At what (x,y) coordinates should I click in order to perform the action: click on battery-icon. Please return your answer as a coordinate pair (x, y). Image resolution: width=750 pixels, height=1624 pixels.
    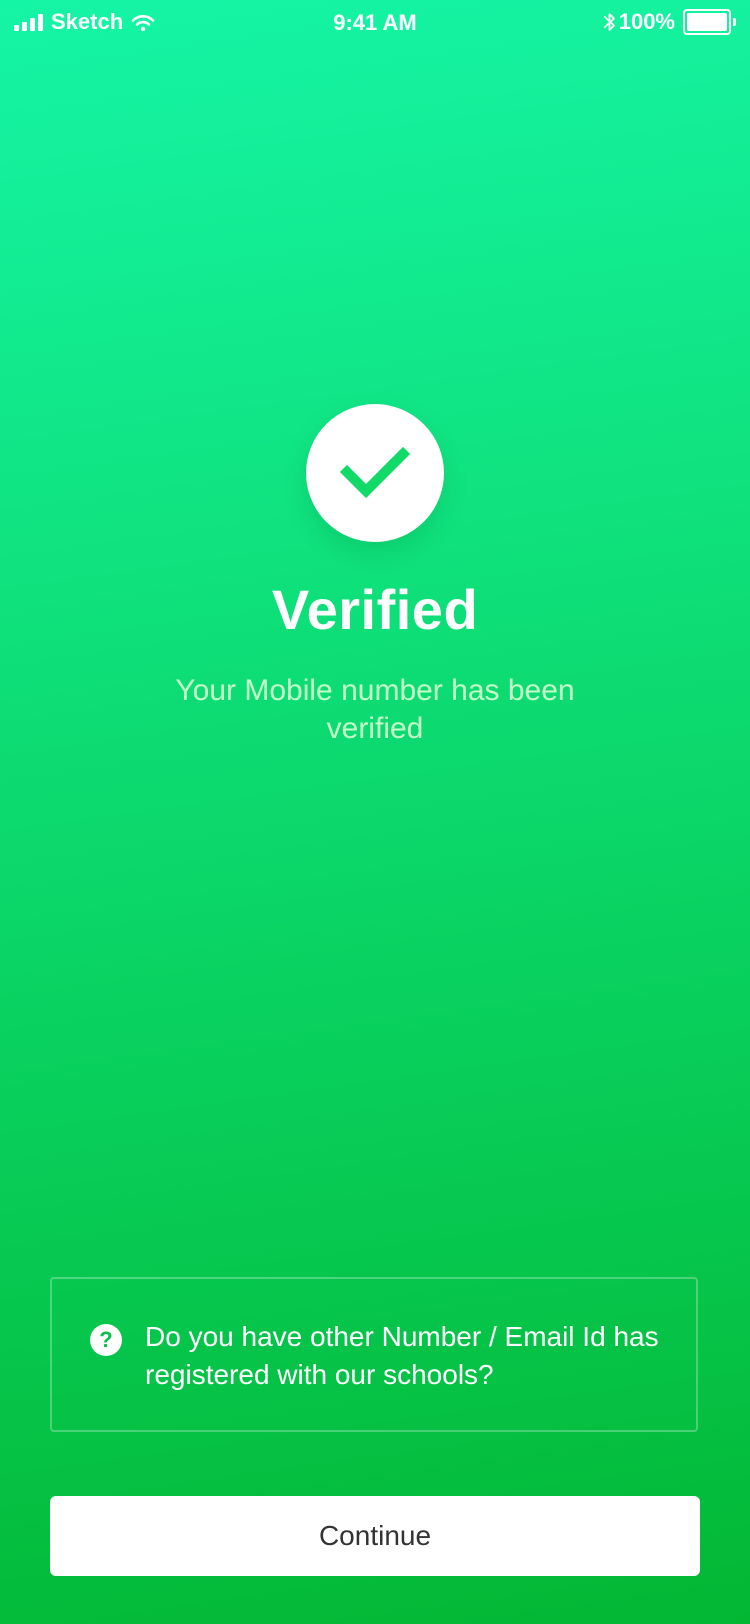
    Looking at the image, I should click on (709, 22).